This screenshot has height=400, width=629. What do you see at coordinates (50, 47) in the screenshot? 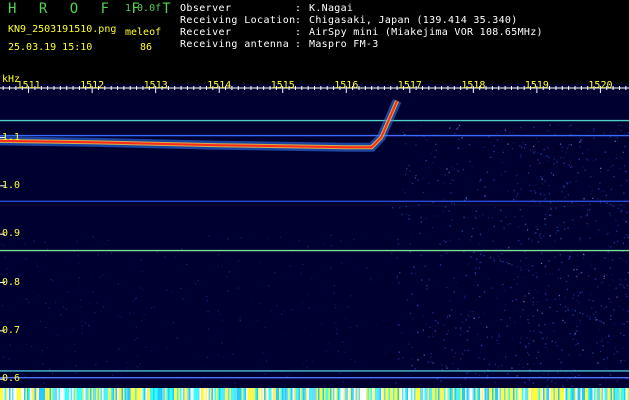
I see `timestamp: 25.03.19 15:10` at bounding box center [50, 47].